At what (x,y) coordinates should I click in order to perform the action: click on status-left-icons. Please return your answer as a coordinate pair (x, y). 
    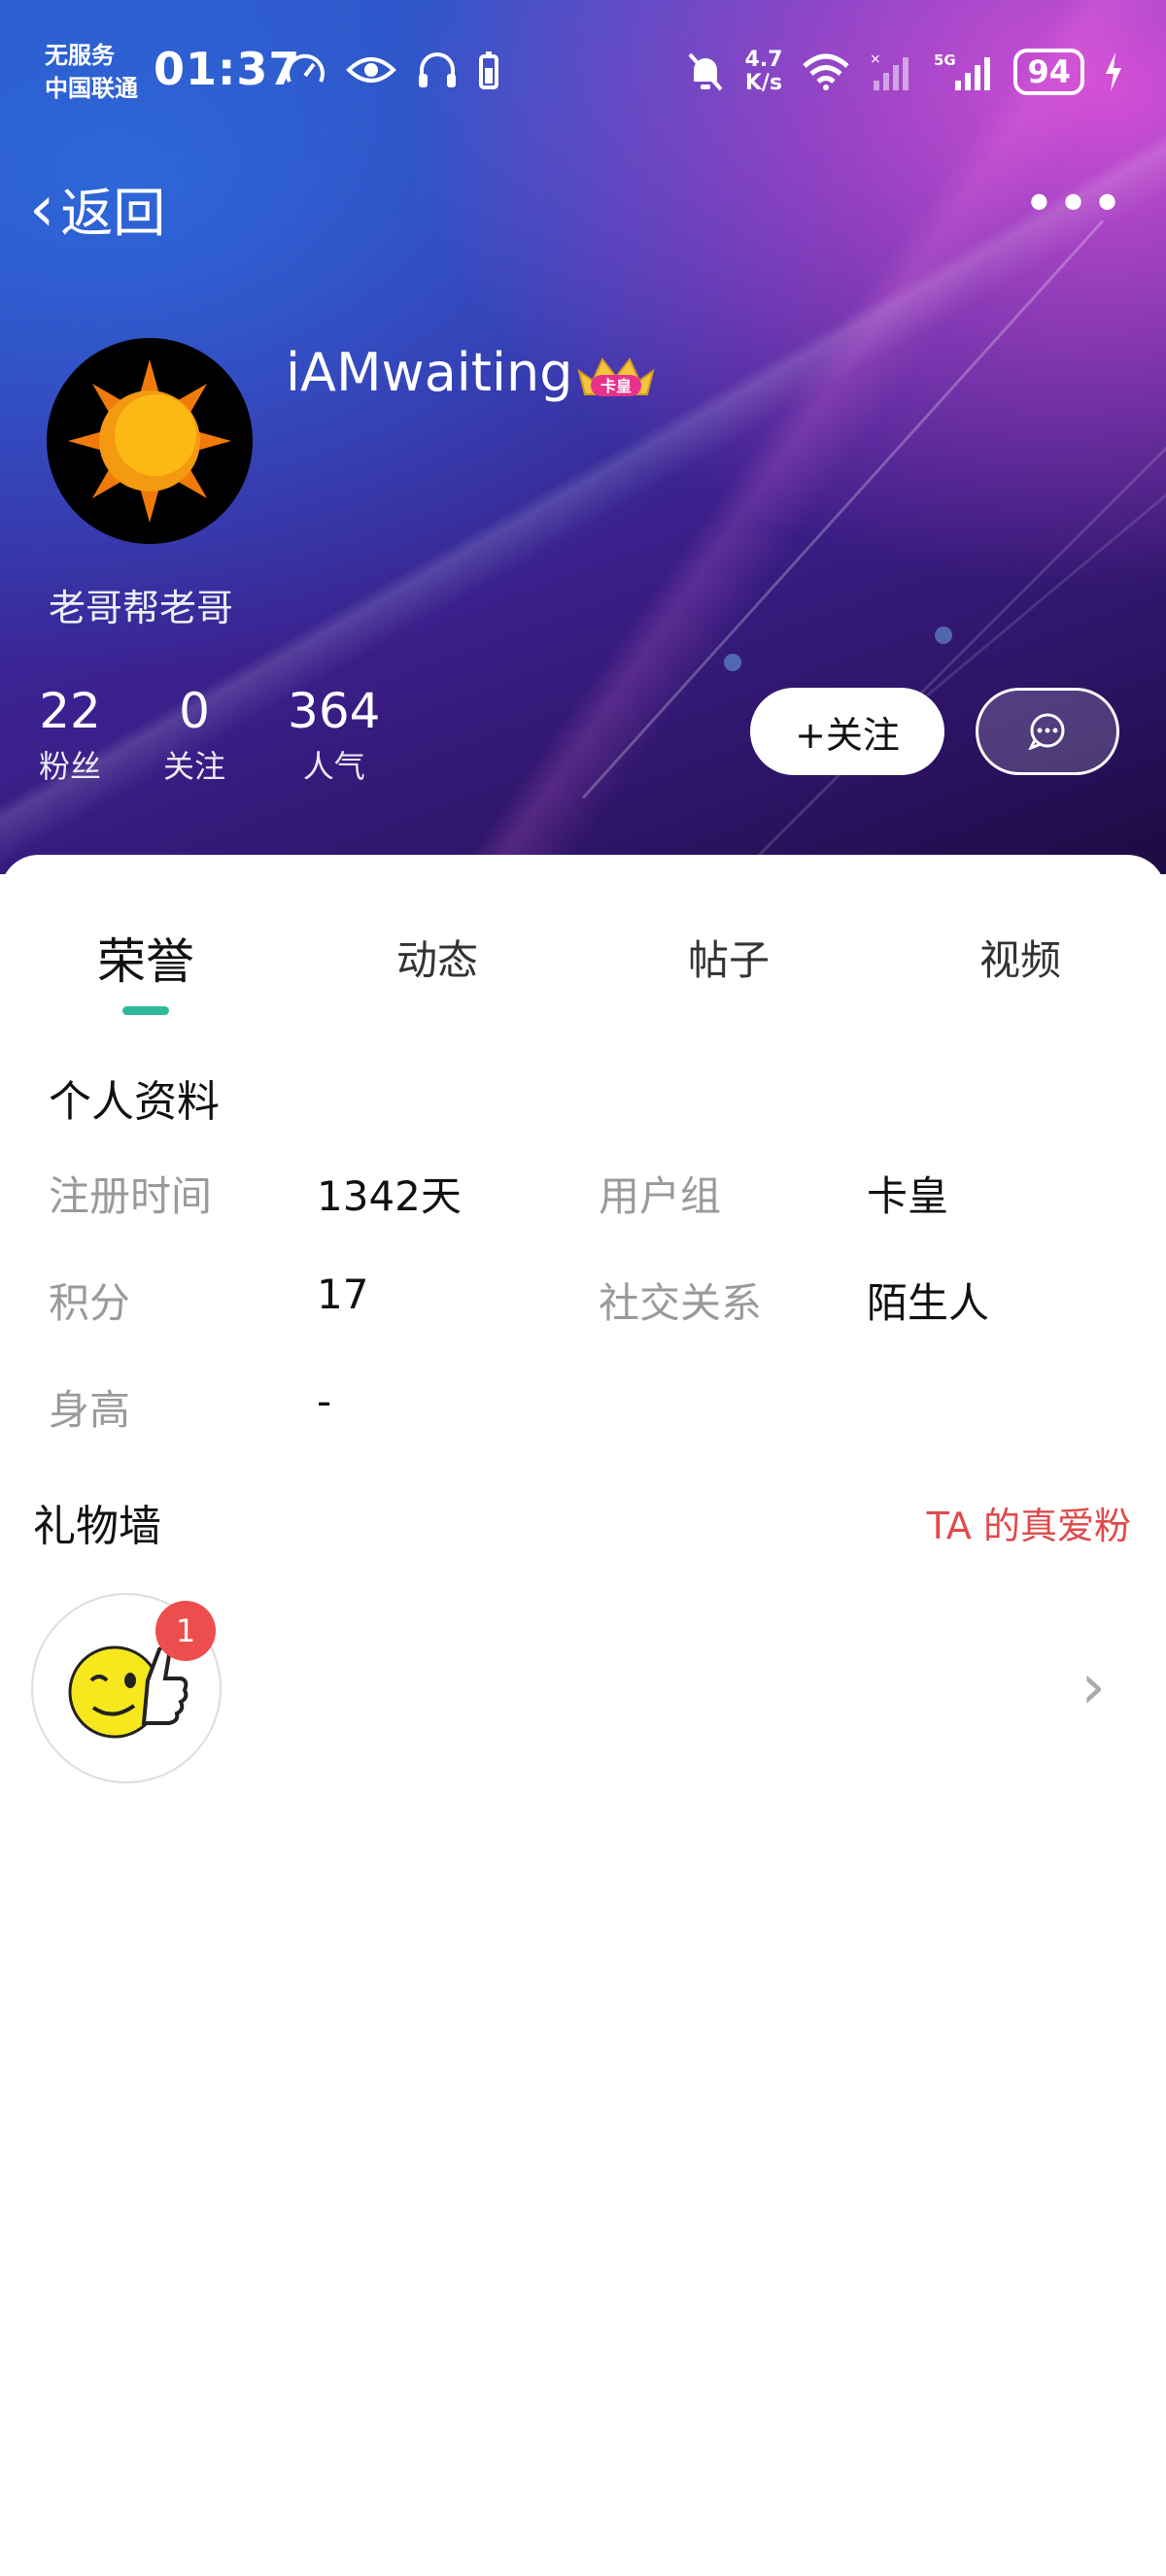
    Looking at the image, I should click on (391, 70).